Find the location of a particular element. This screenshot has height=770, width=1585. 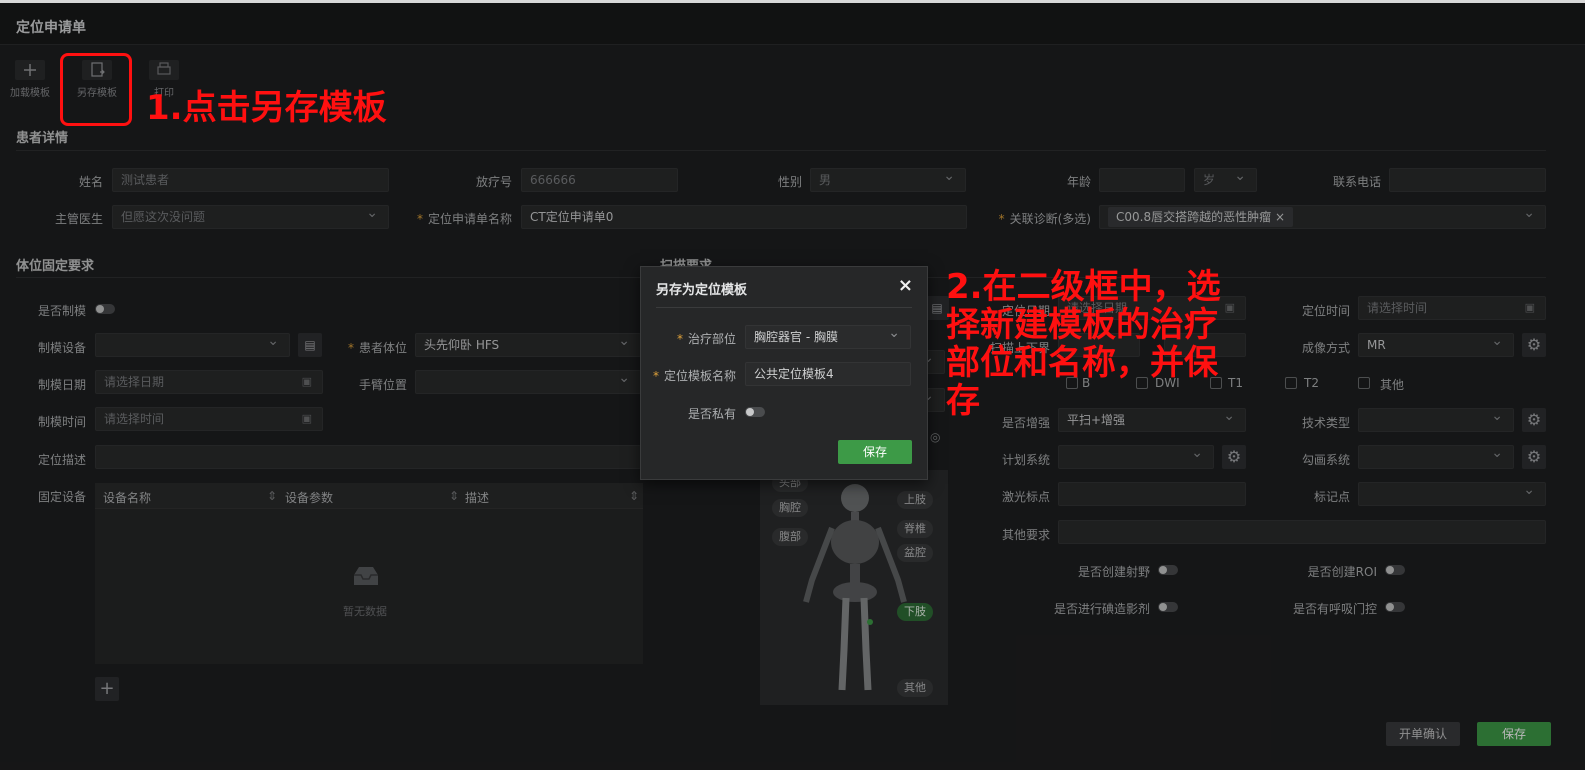

close-icon: × is located at coordinates (905, 285).